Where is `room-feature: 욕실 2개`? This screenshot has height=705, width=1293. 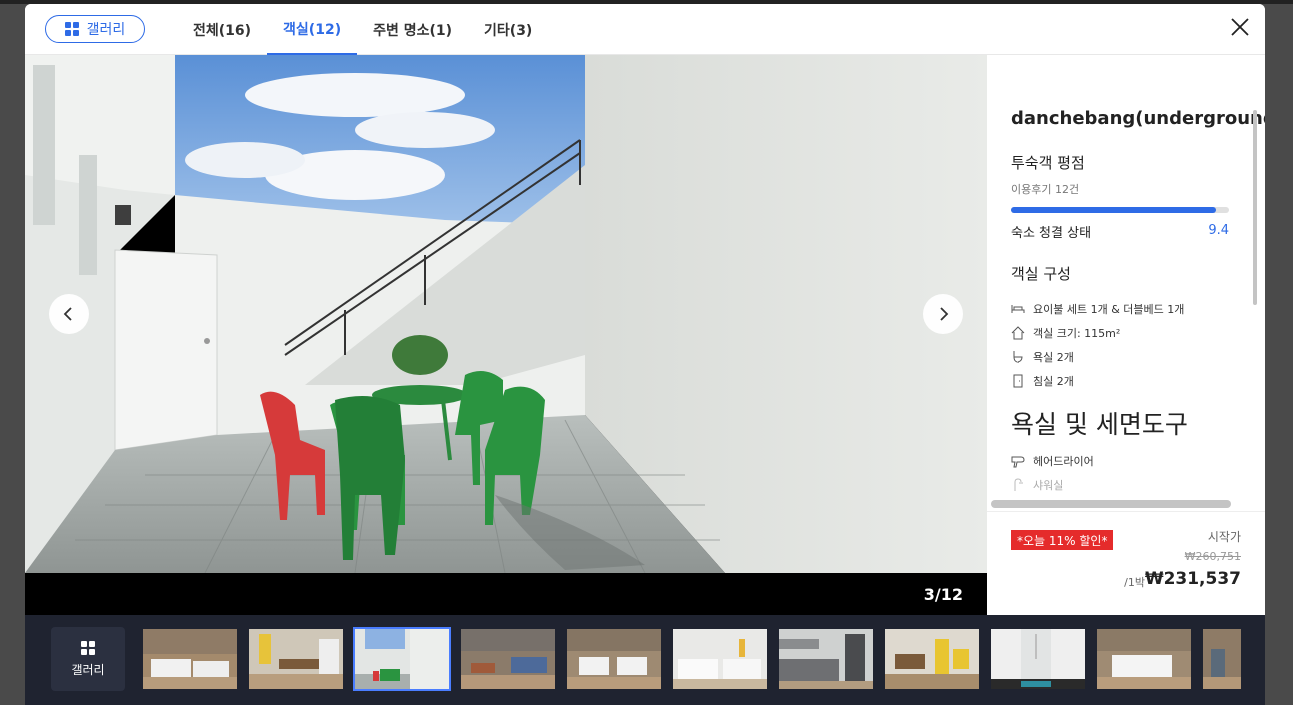
room-feature: 욕실 2개 is located at coordinates (1042, 357).